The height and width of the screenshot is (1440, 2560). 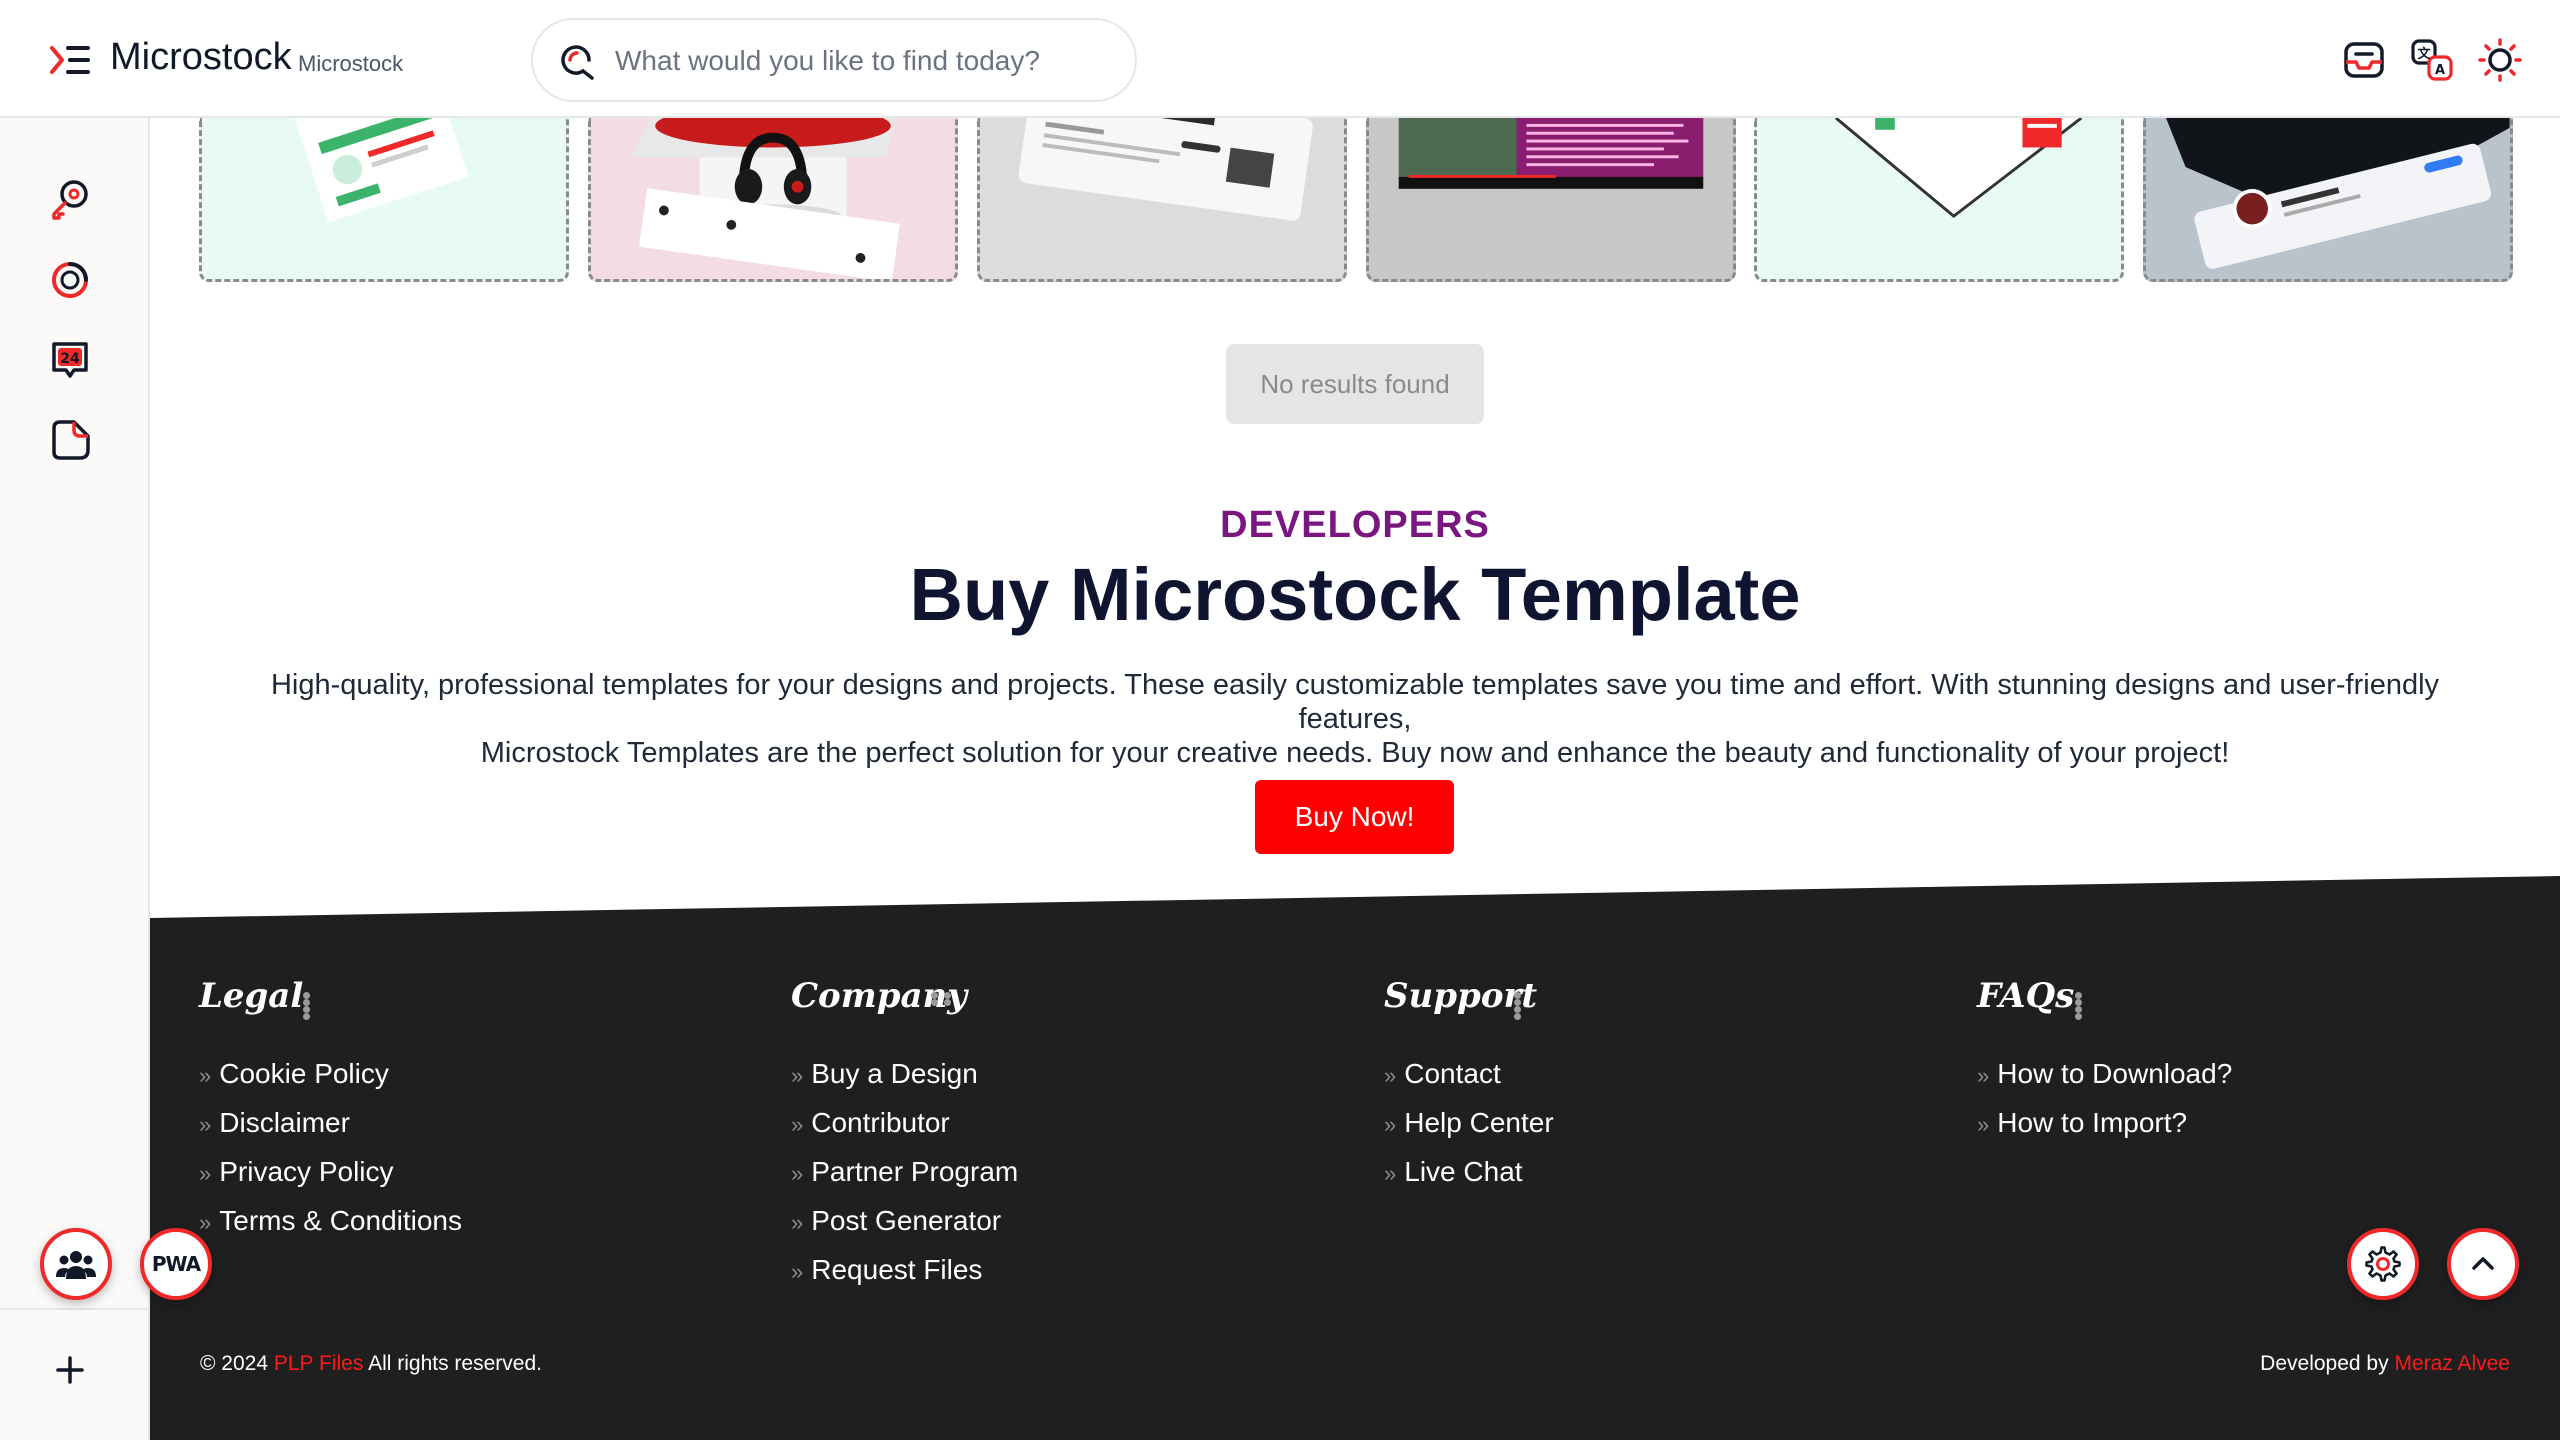 What do you see at coordinates (1355, 384) in the screenshot?
I see `no-results-message: No results found` at bounding box center [1355, 384].